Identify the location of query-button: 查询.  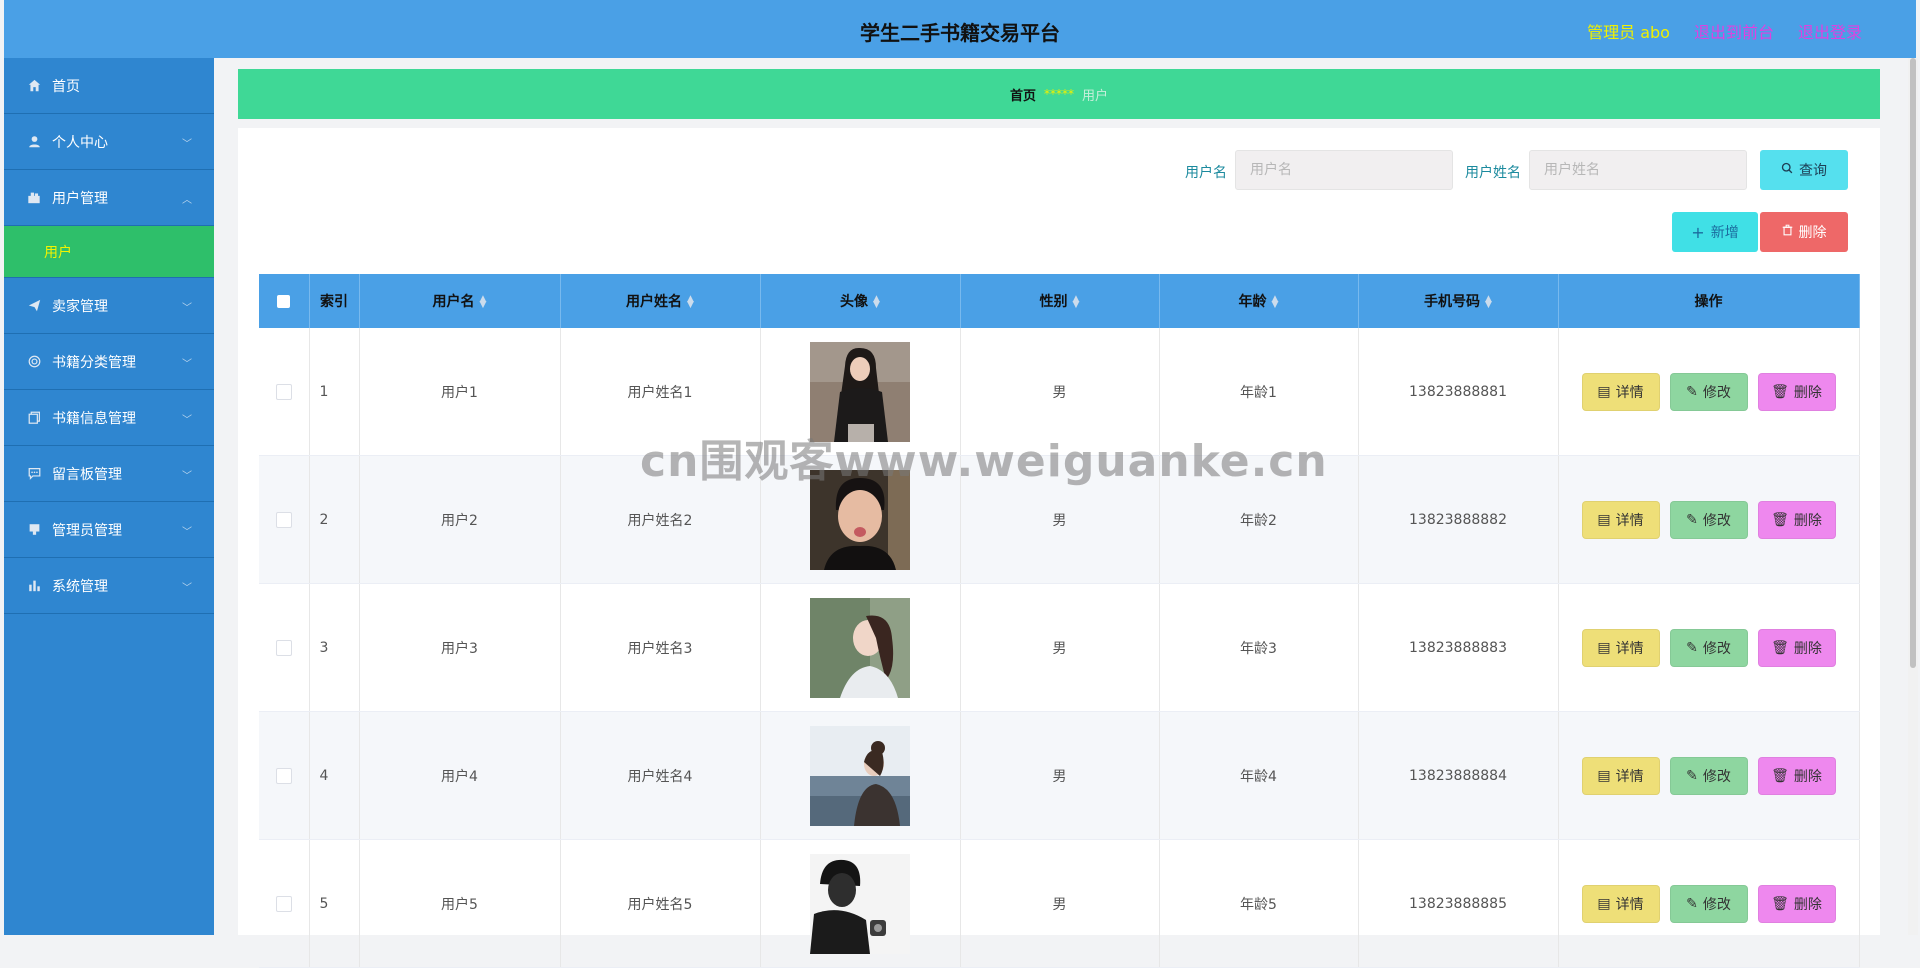
(1804, 170).